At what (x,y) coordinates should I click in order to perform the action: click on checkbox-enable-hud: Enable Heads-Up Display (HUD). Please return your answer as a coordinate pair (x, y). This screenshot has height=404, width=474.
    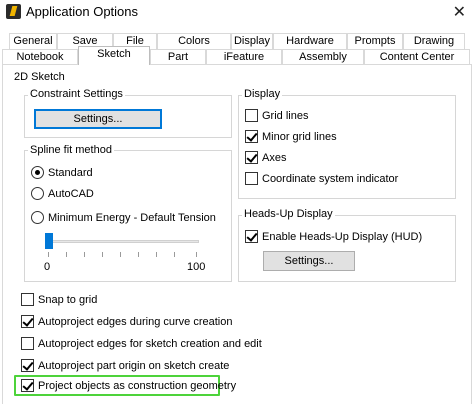
    Looking at the image, I should click on (333, 236).